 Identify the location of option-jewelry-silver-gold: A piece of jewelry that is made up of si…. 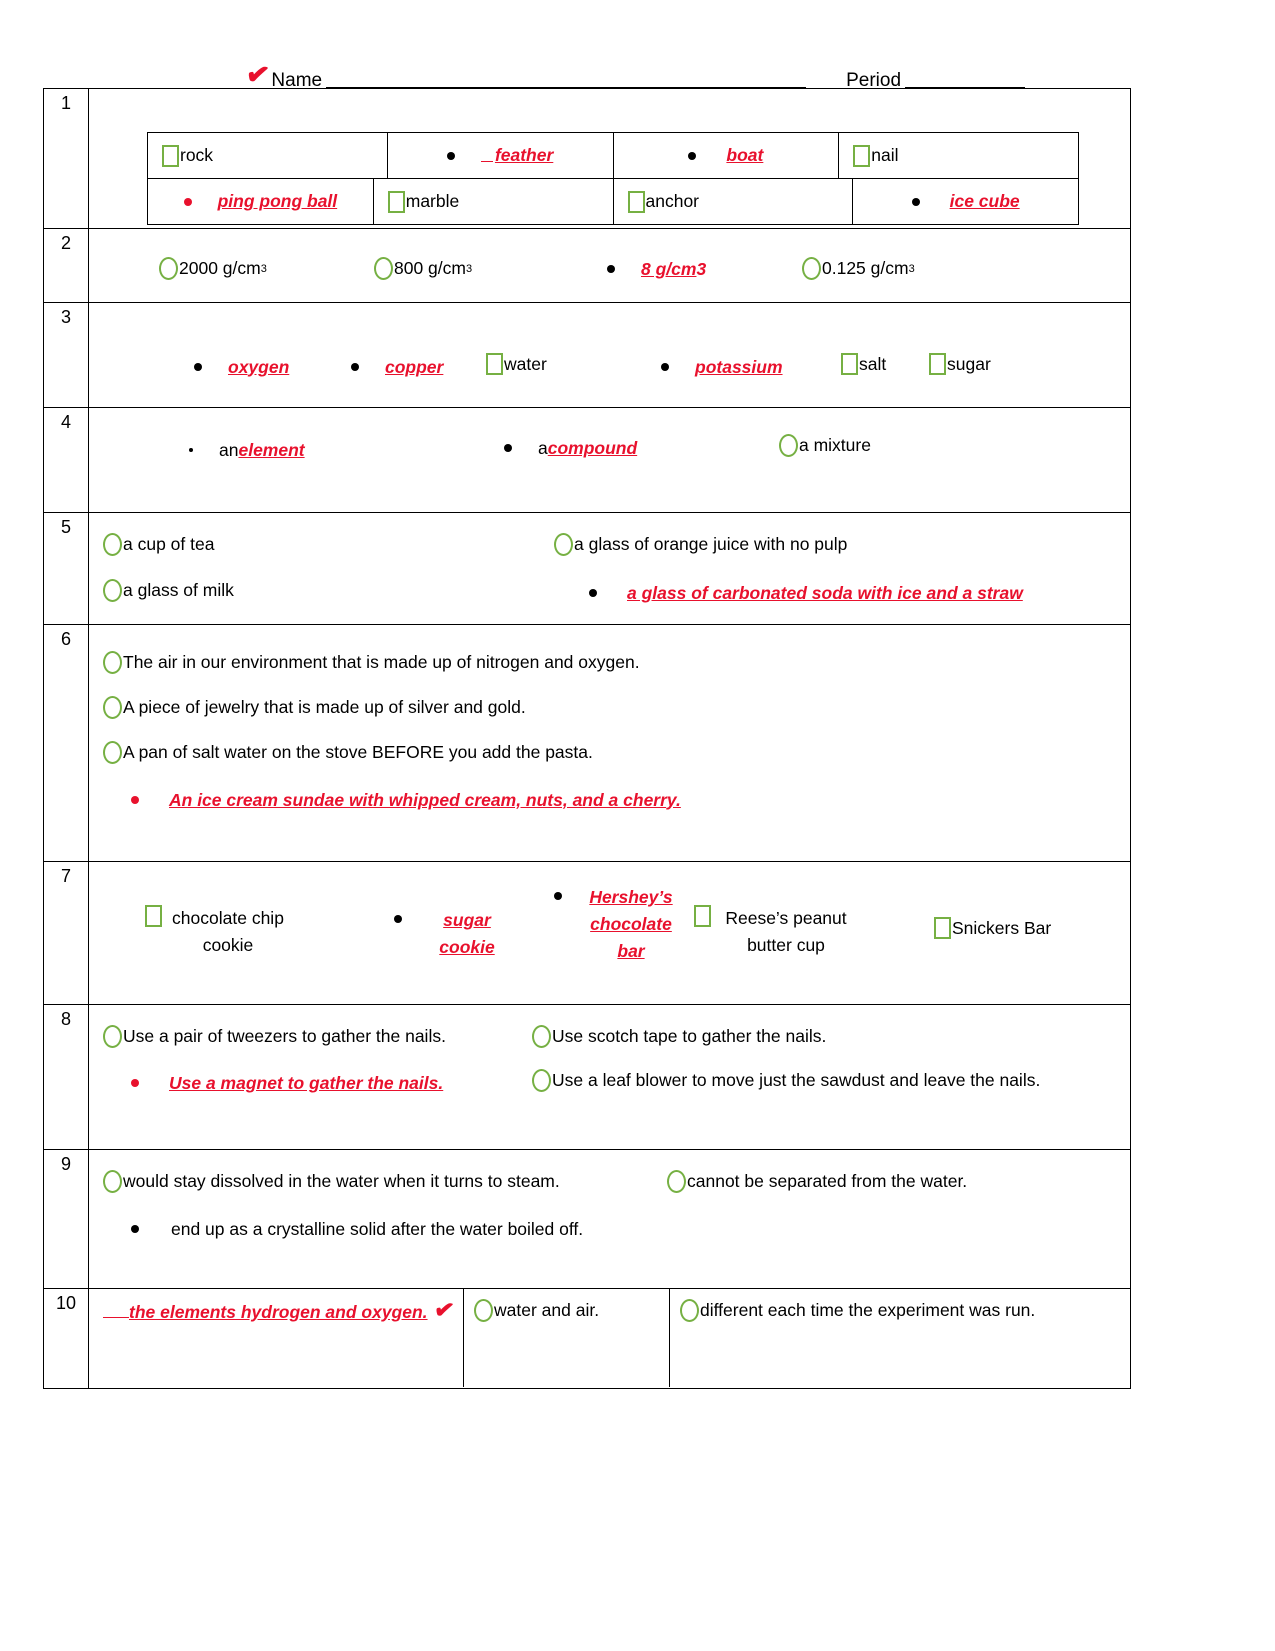
(314, 707).